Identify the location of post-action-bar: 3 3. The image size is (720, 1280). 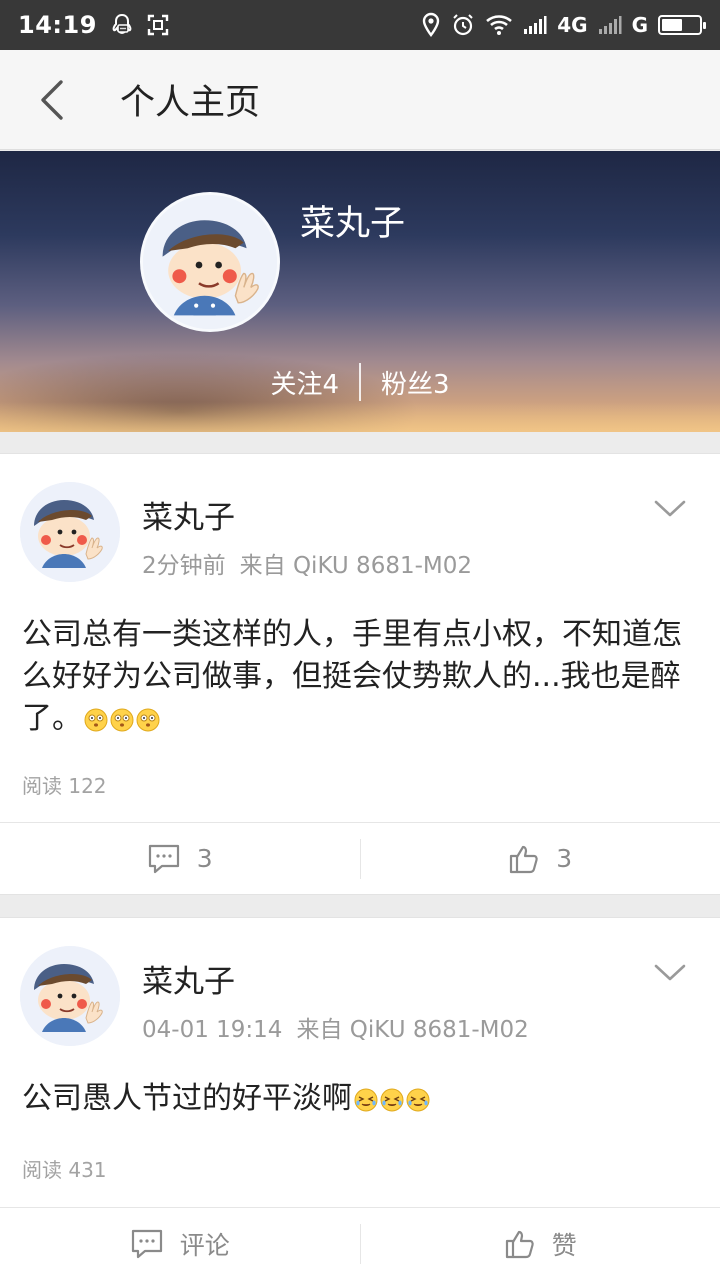
(360, 858).